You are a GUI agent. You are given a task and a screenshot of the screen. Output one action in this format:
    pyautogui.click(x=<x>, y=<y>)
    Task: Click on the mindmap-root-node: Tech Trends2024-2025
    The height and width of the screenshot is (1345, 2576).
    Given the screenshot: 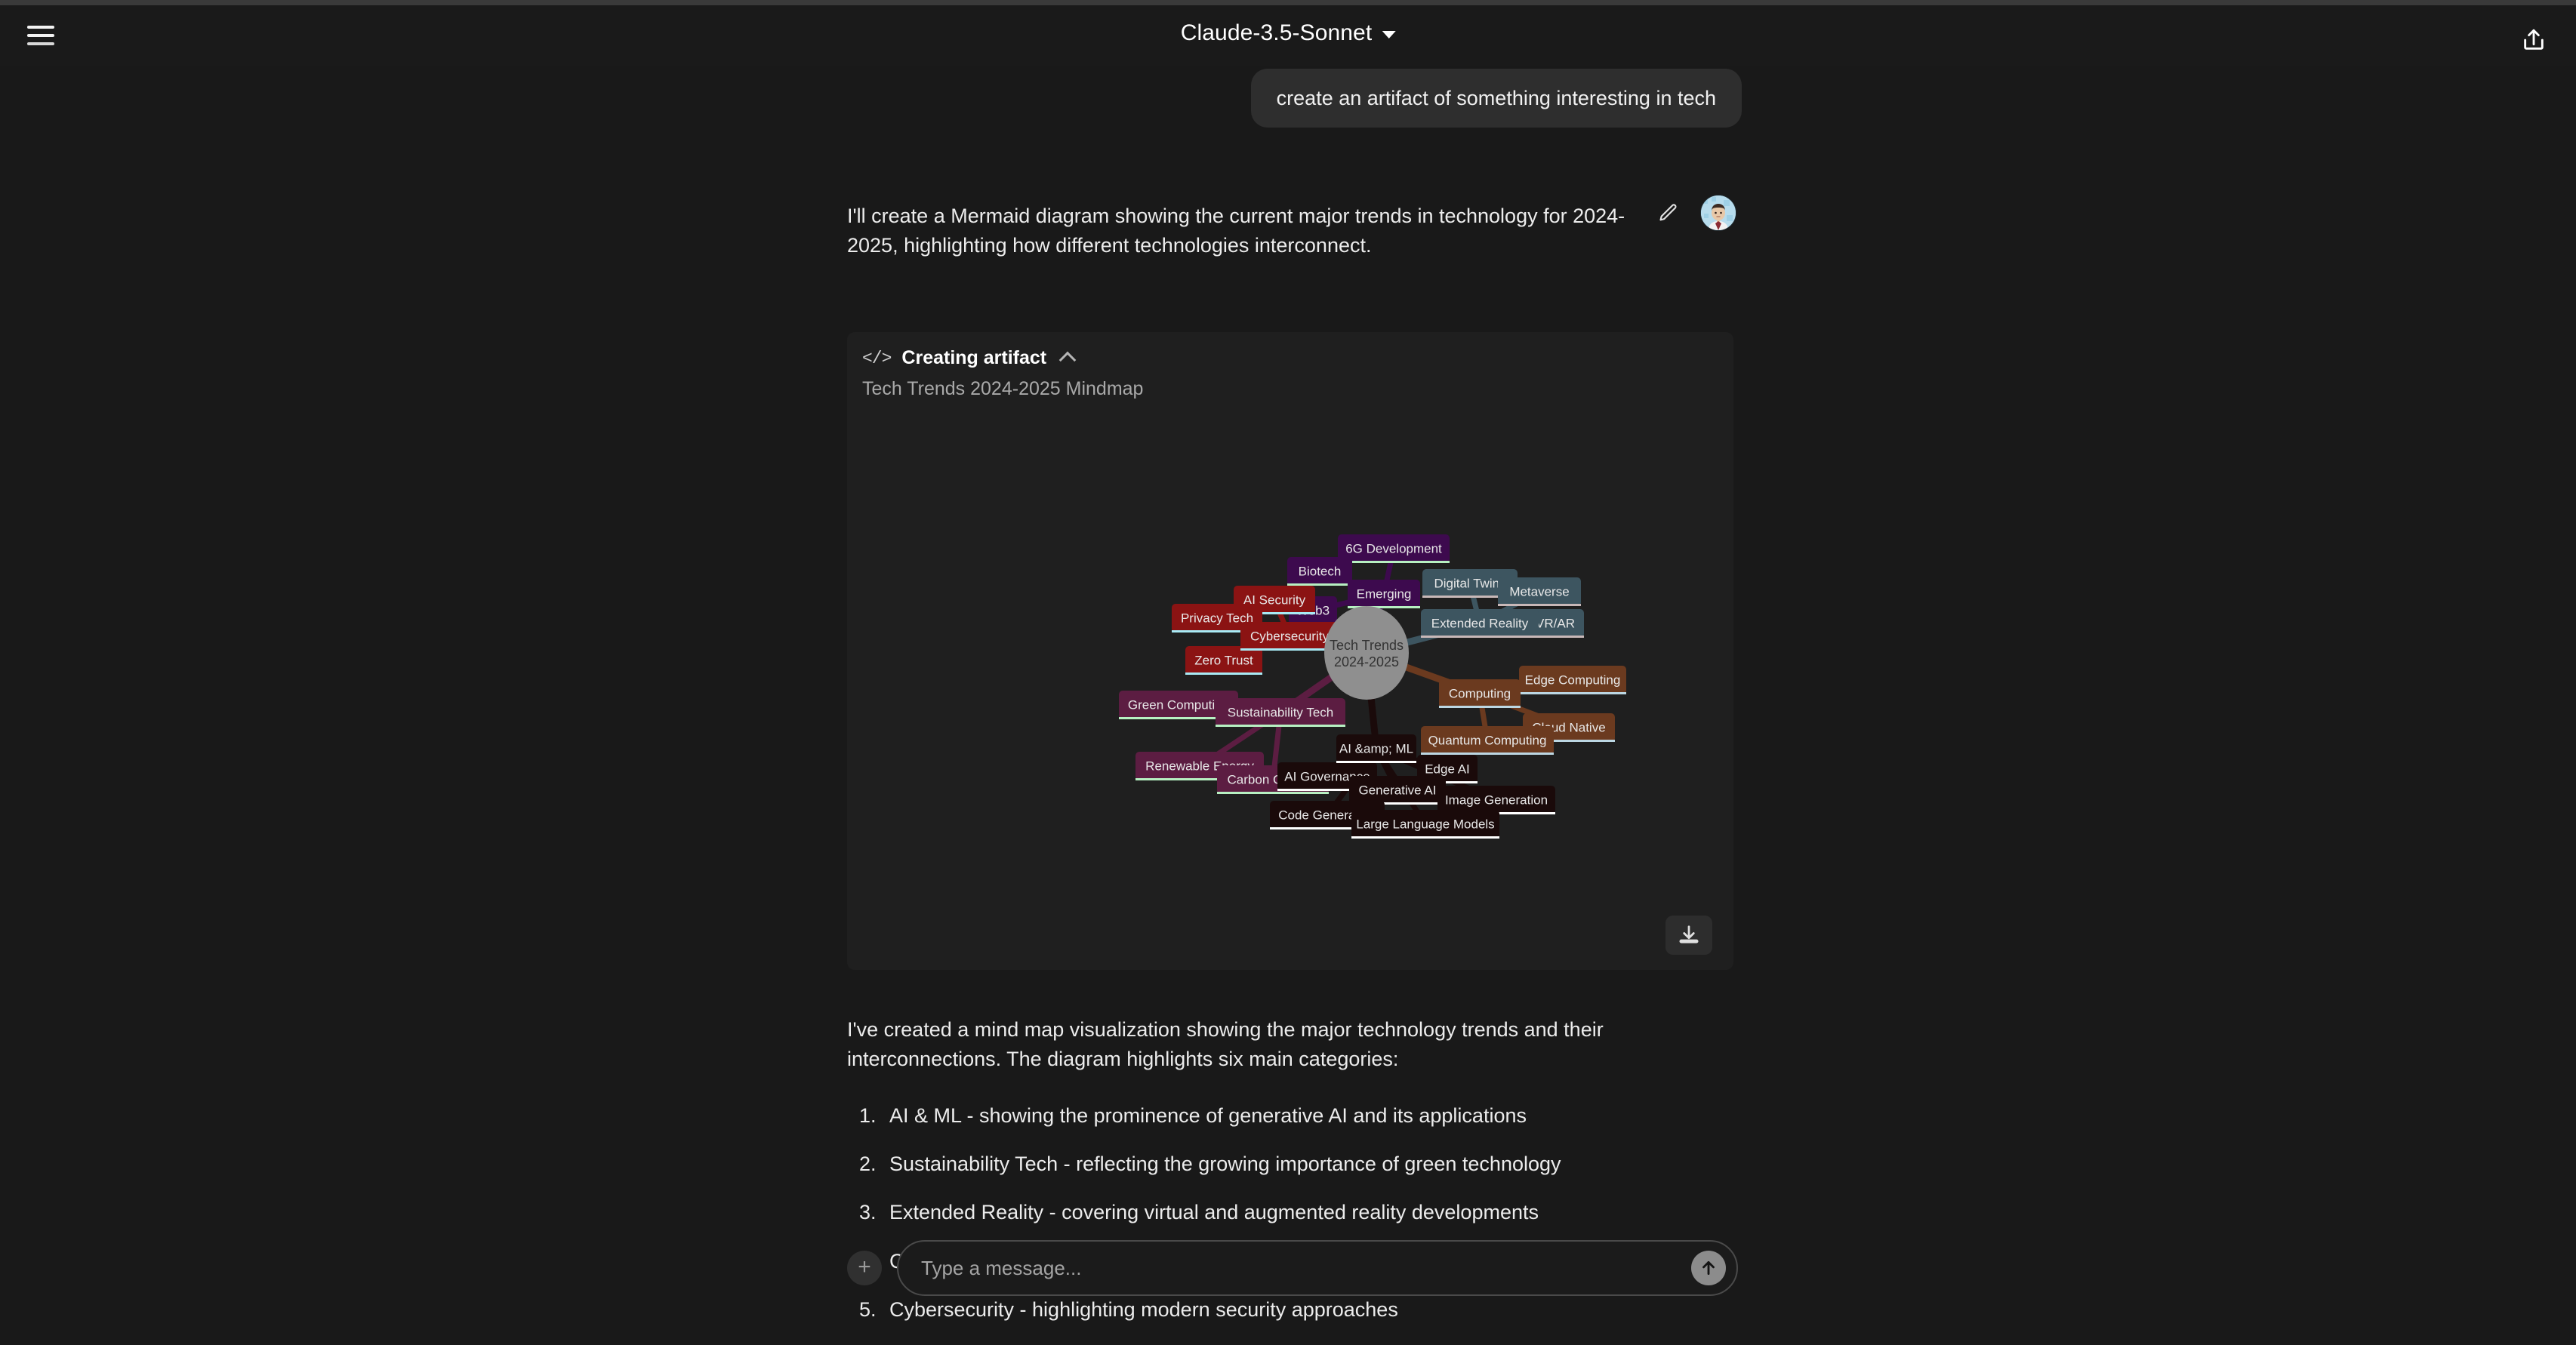 What is the action you would take?
    pyautogui.click(x=1366, y=653)
    